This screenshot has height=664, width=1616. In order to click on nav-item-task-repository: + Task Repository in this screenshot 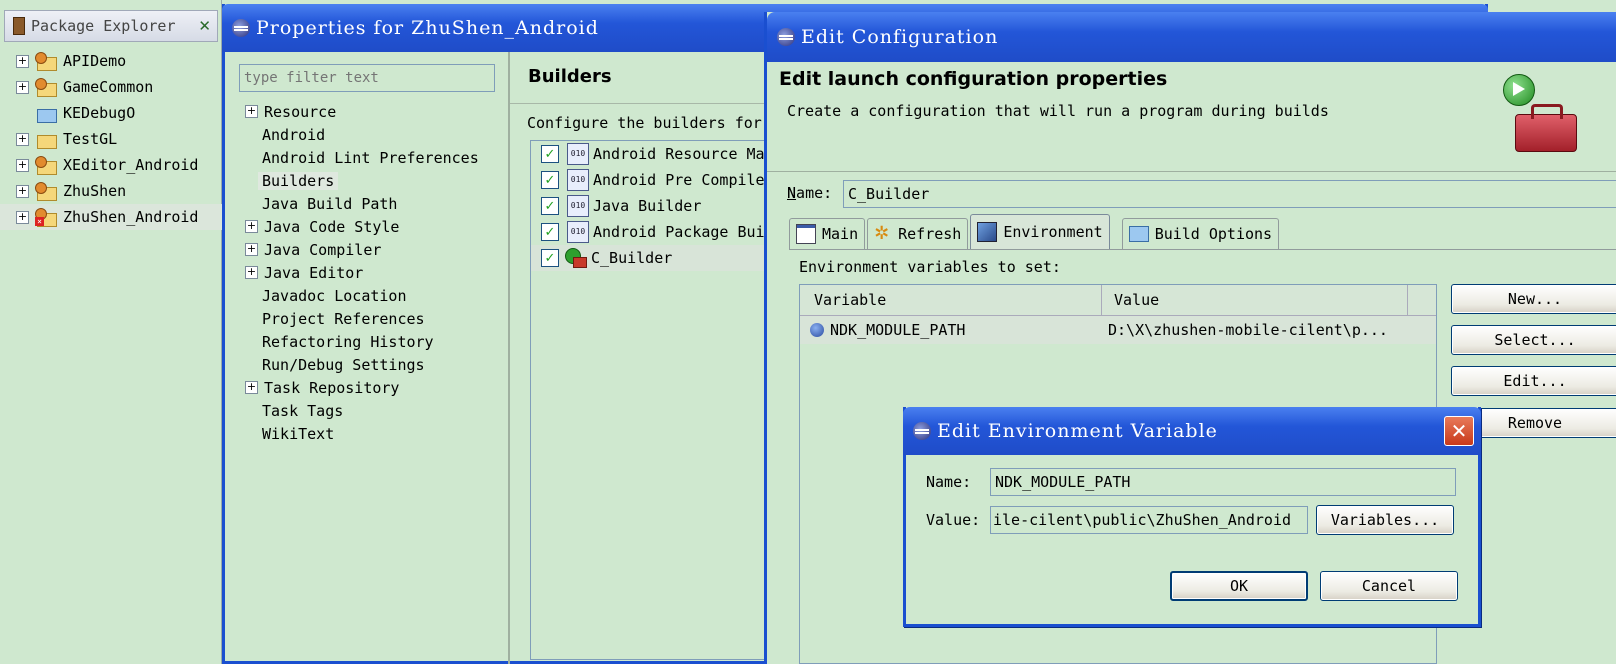, I will do `click(379, 387)`.